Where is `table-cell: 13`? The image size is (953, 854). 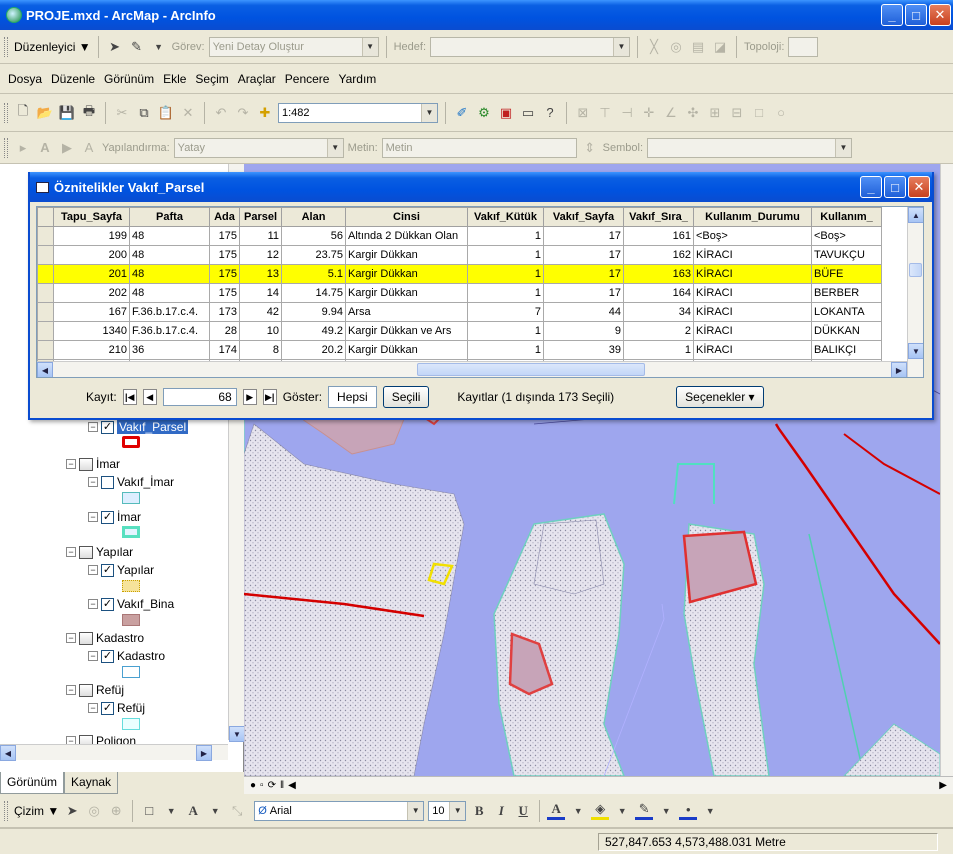
table-cell: 13 is located at coordinates (260, 274).